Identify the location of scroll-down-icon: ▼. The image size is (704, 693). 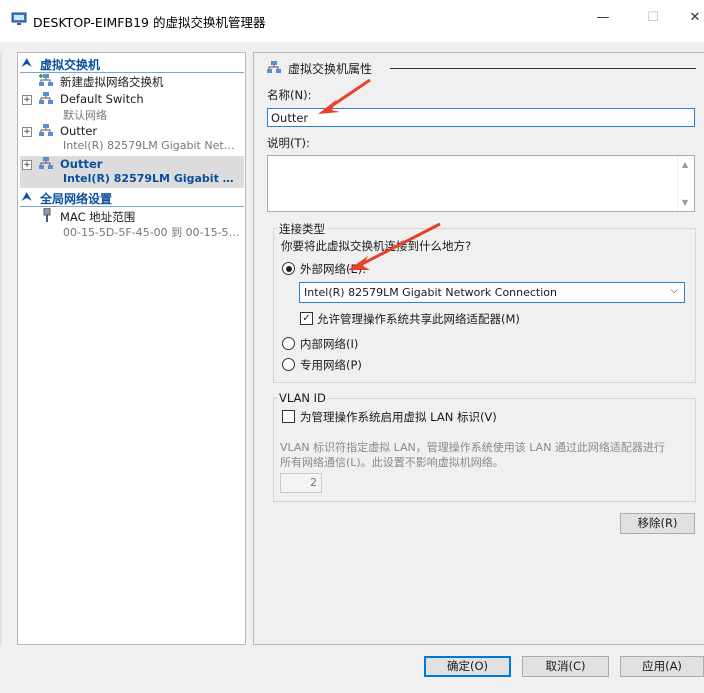
(685, 202).